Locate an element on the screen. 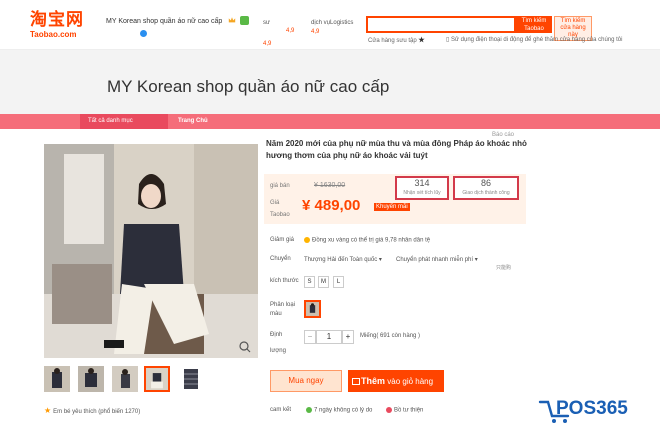 This screenshot has width=660, height=440. cart-icon is located at coordinates (356, 382).